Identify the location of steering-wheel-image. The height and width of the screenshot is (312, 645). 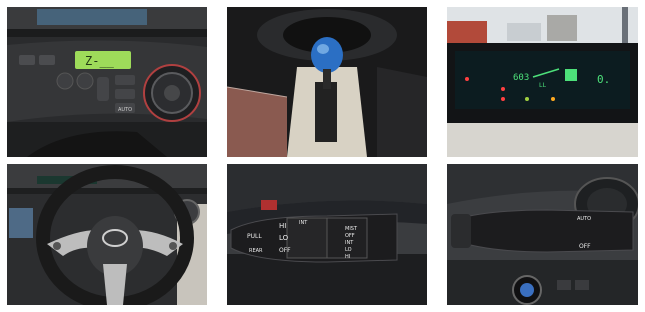
(107, 234).